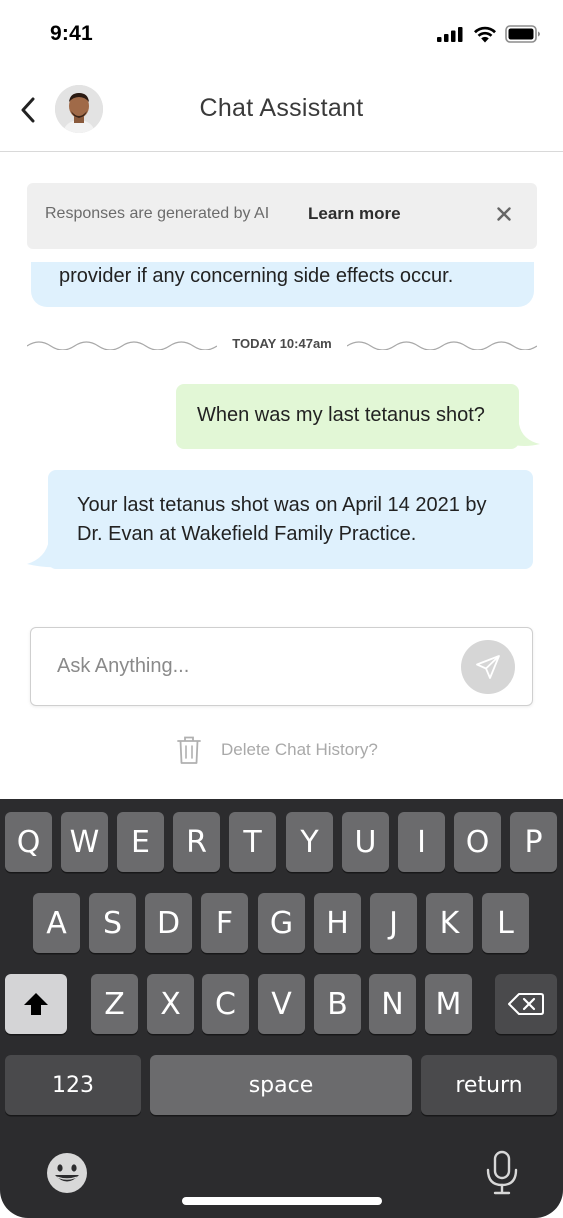 The height and width of the screenshot is (1218, 563). I want to click on key-o: O, so click(477, 842).